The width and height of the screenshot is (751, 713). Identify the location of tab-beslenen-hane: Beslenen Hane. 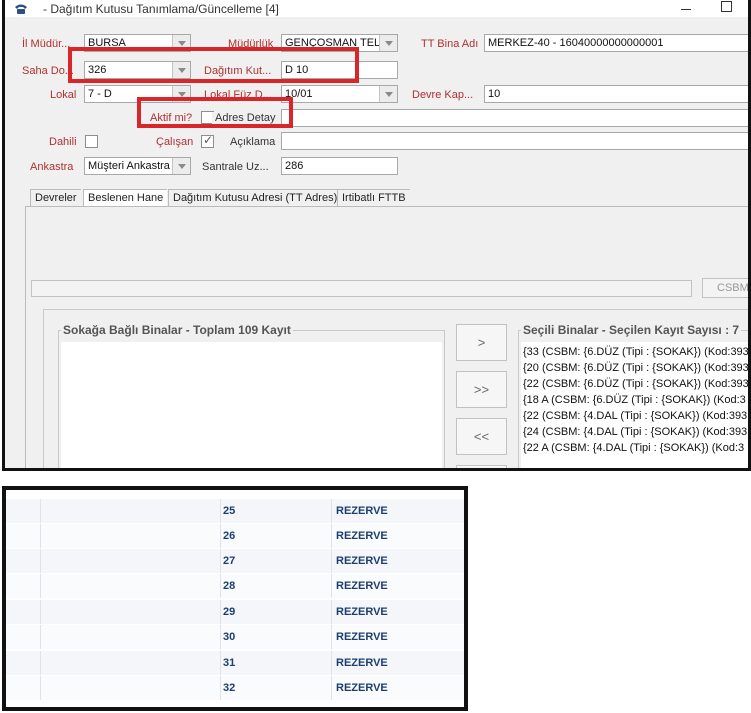
(125, 197).